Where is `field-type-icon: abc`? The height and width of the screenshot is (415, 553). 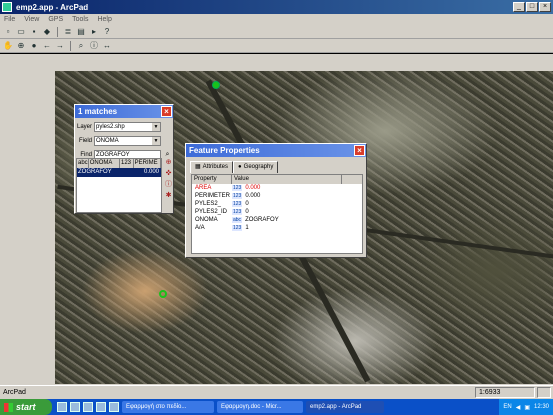
field-type-icon: abc is located at coordinates (237, 220).